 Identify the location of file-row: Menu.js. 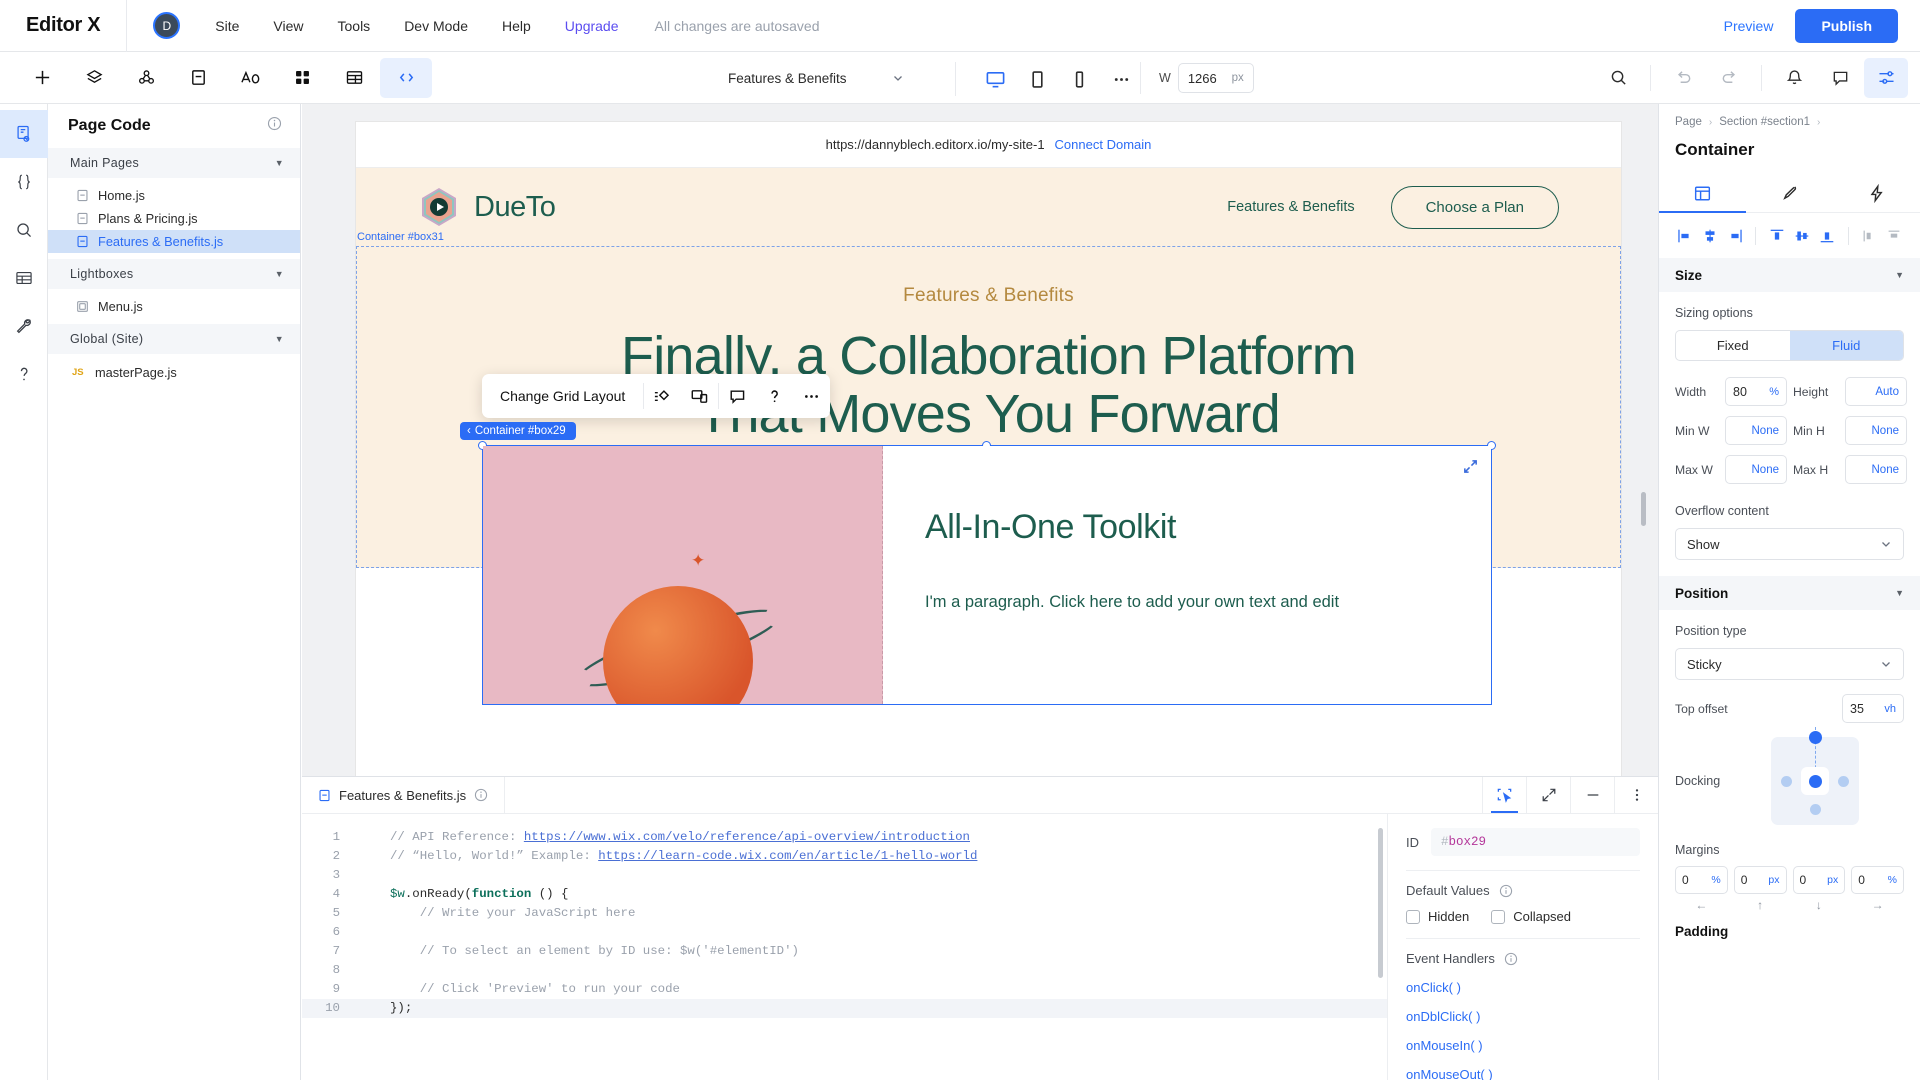
(174, 306).